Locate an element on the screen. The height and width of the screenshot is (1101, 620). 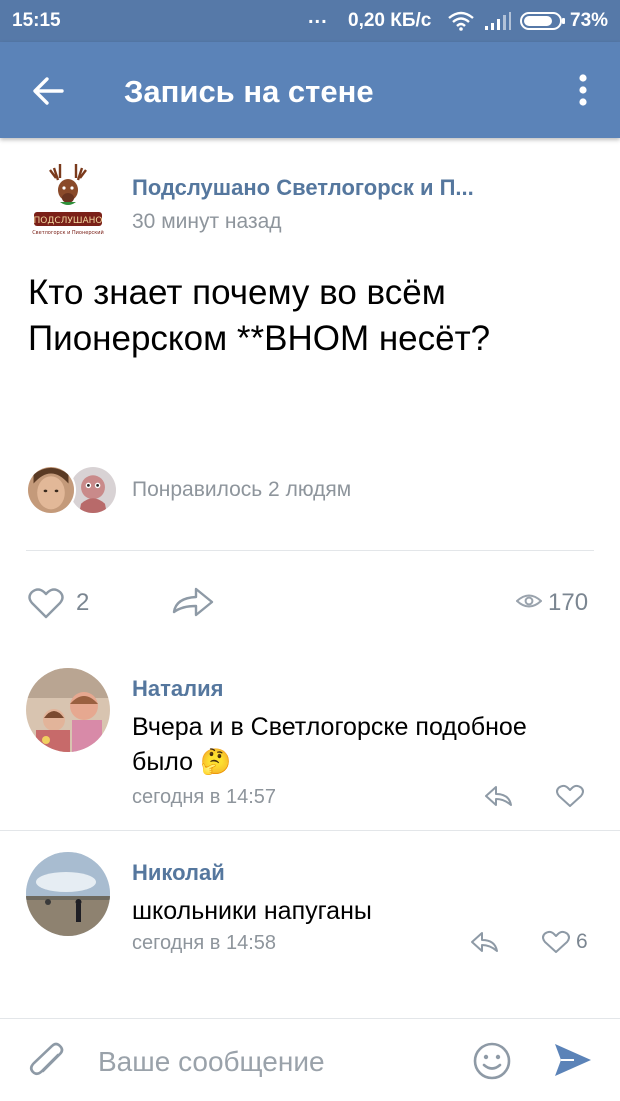
status-time: 15:15 is located at coordinates (36, 20).